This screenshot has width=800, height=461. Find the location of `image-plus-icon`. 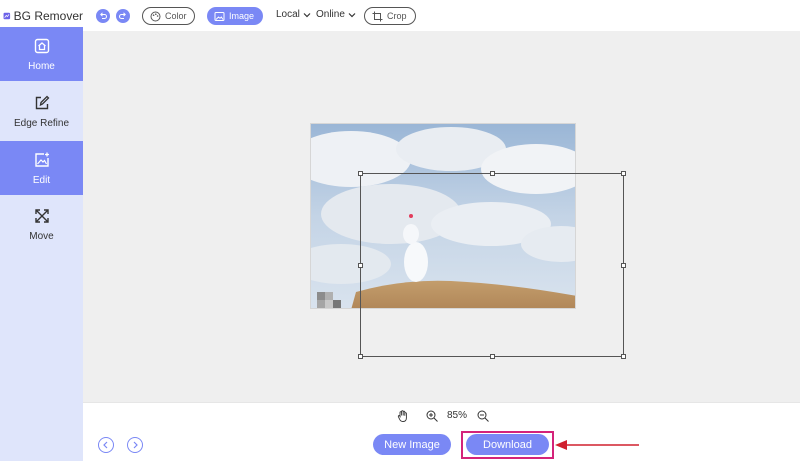

image-plus-icon is located at coordinates (41, 159).